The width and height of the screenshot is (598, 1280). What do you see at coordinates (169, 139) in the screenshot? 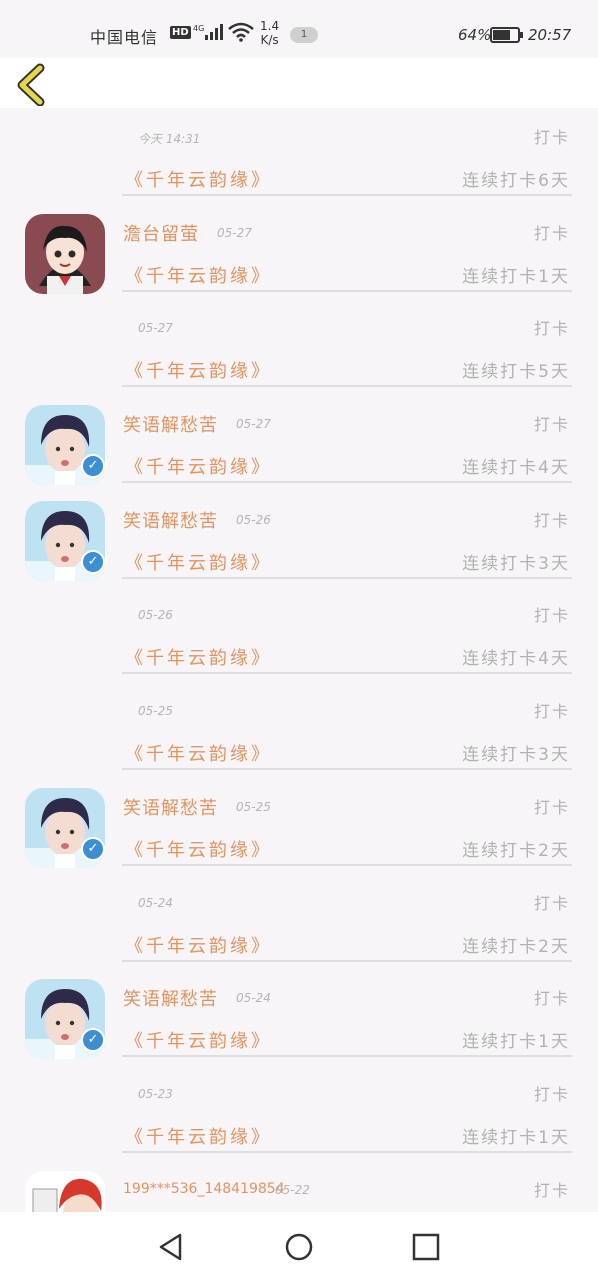
I see `checkin-date: 今天 14:31` at bounding box center [169, 139].